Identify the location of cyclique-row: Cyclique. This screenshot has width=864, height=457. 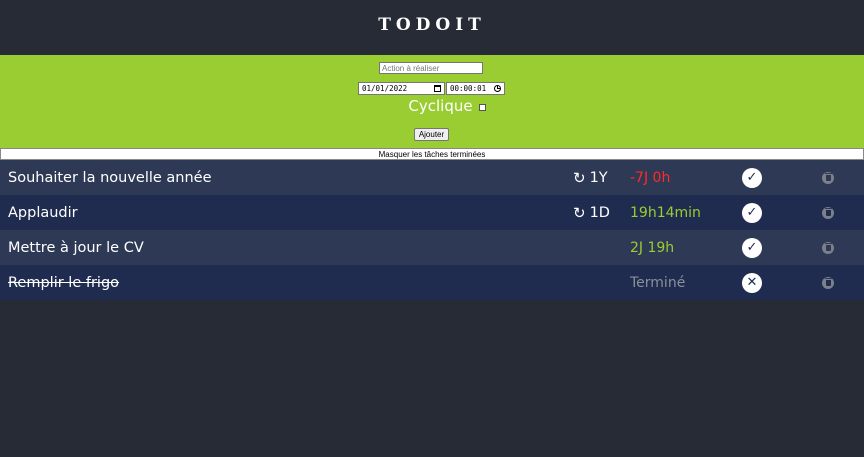
(432, 106).